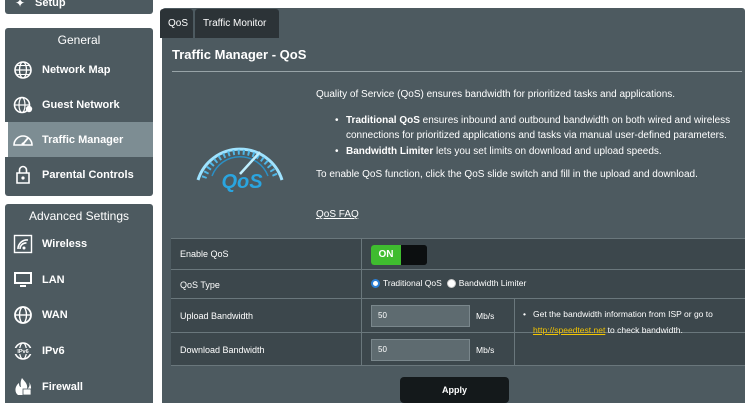 This screenshot has height=403, width=745. Describe the element at coordinates (337, 214) in the screenshot. I see `qos-faq-link: QoS FAQ` at that location.